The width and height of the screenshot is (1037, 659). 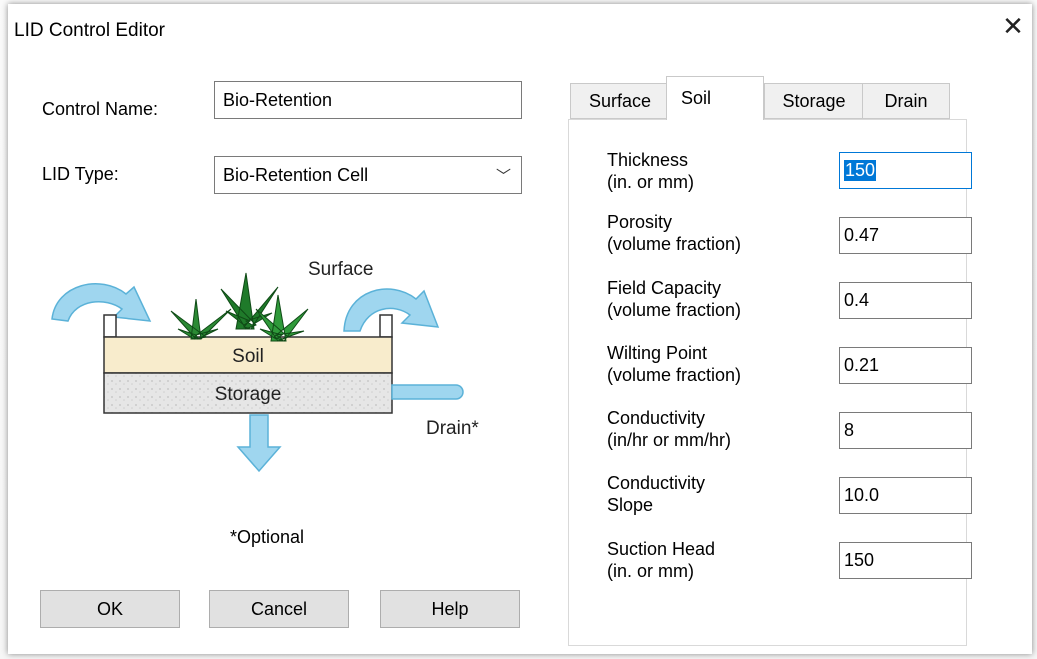 I want to click on suction-head-value: 150, so click(x=859, y=560).